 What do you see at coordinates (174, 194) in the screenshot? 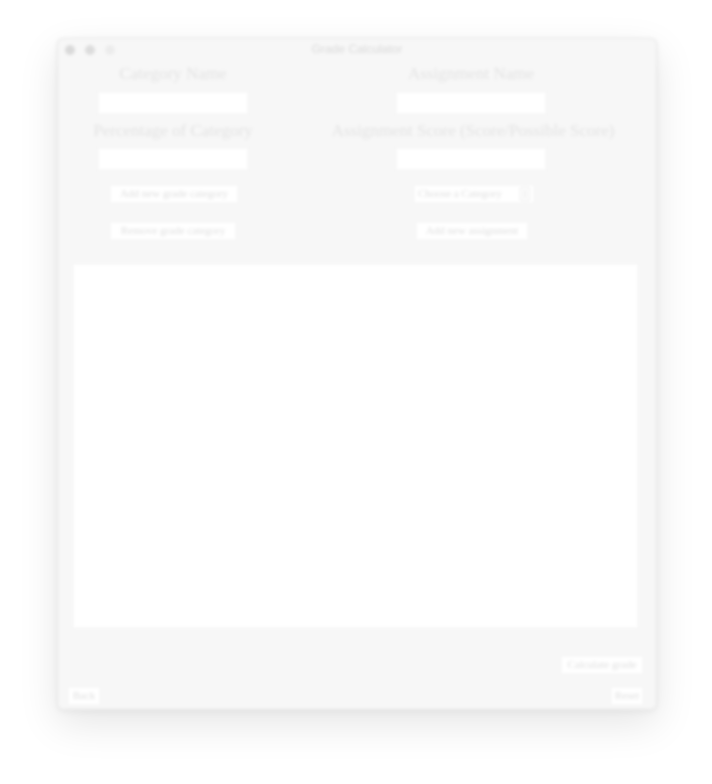
I see `add-category-button: Add new grade category` at bounding box center [174, 194].